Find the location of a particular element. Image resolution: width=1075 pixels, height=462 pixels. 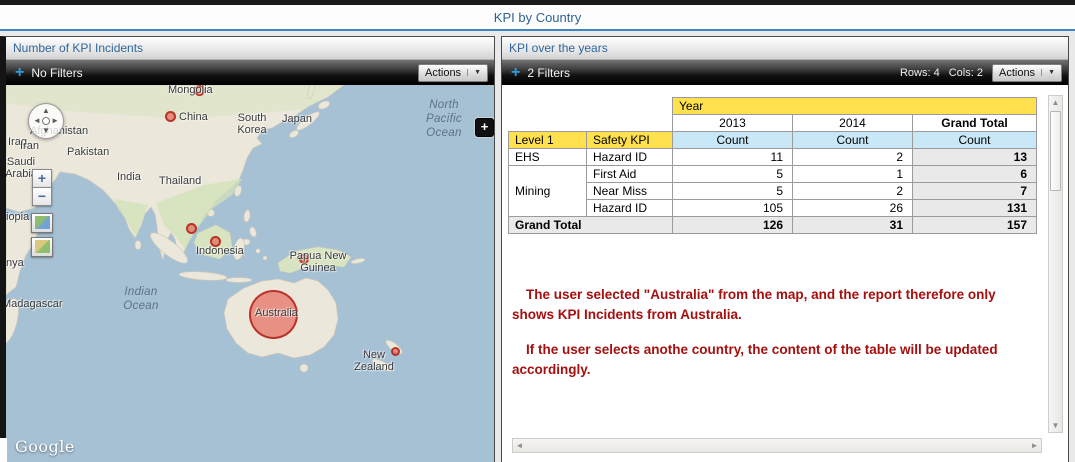

grand-total-overall: 157 is located at coordinates (974, 225).